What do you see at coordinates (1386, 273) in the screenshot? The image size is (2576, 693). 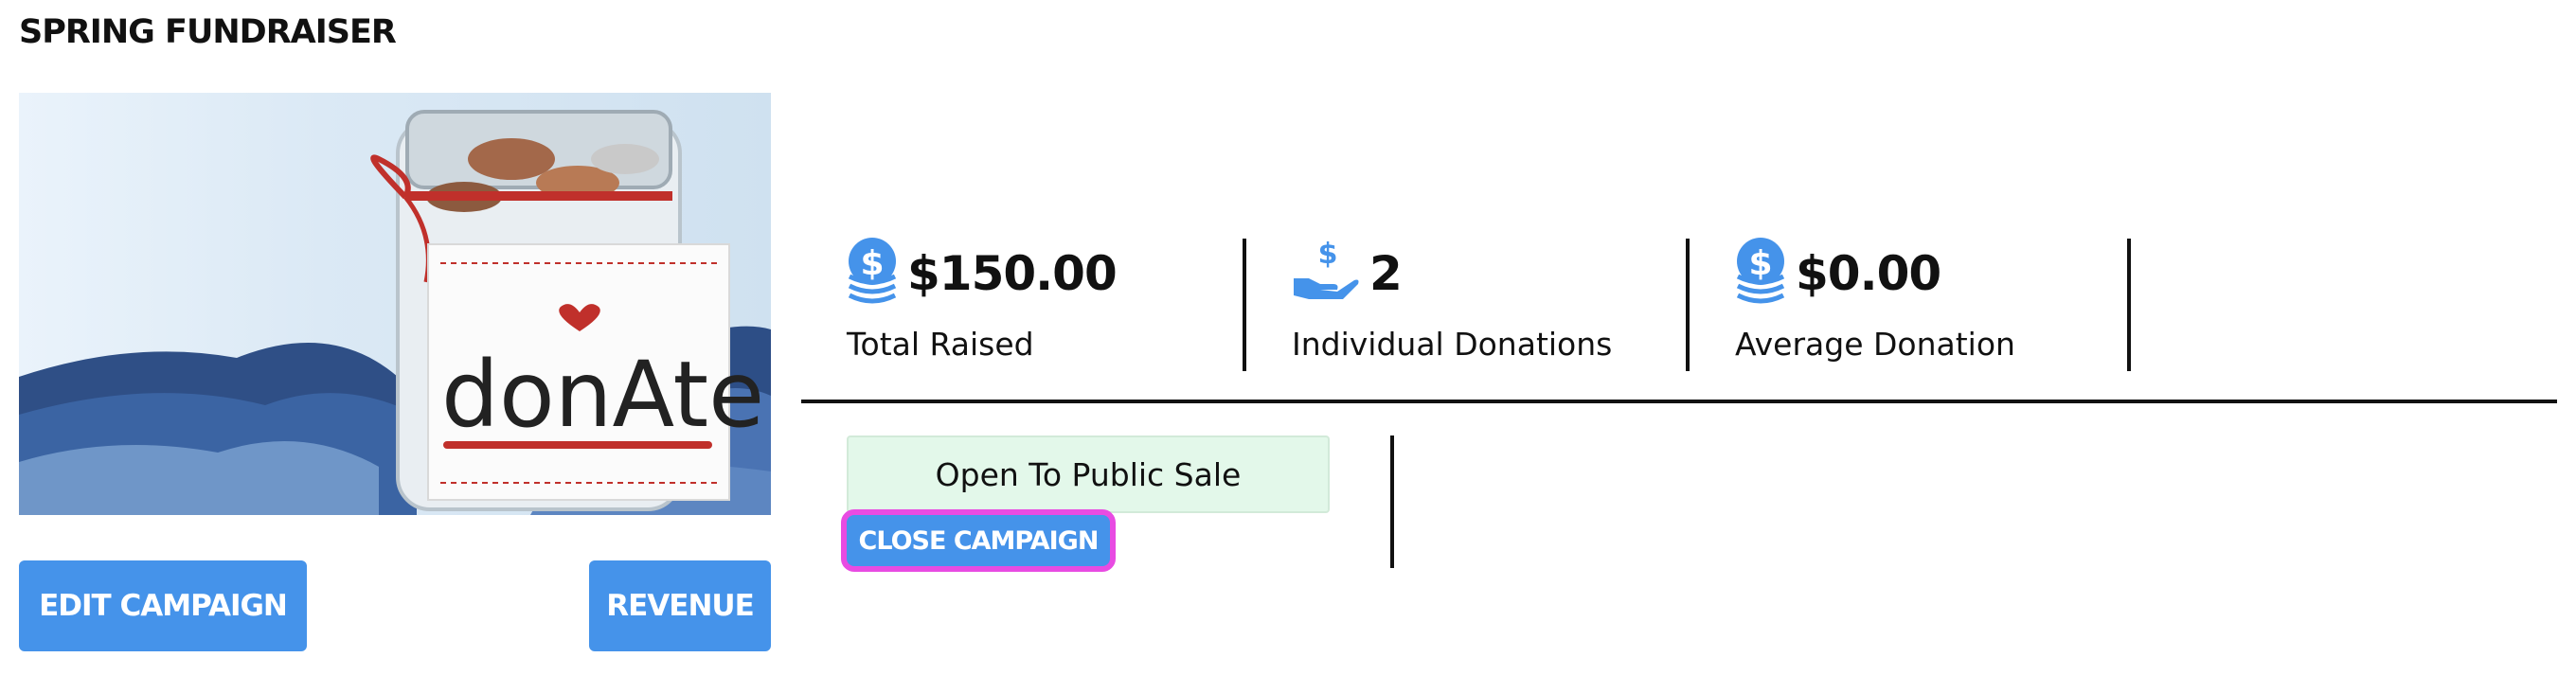 I see `individual-donations-value: 2` at bounding box center [1386, 273].